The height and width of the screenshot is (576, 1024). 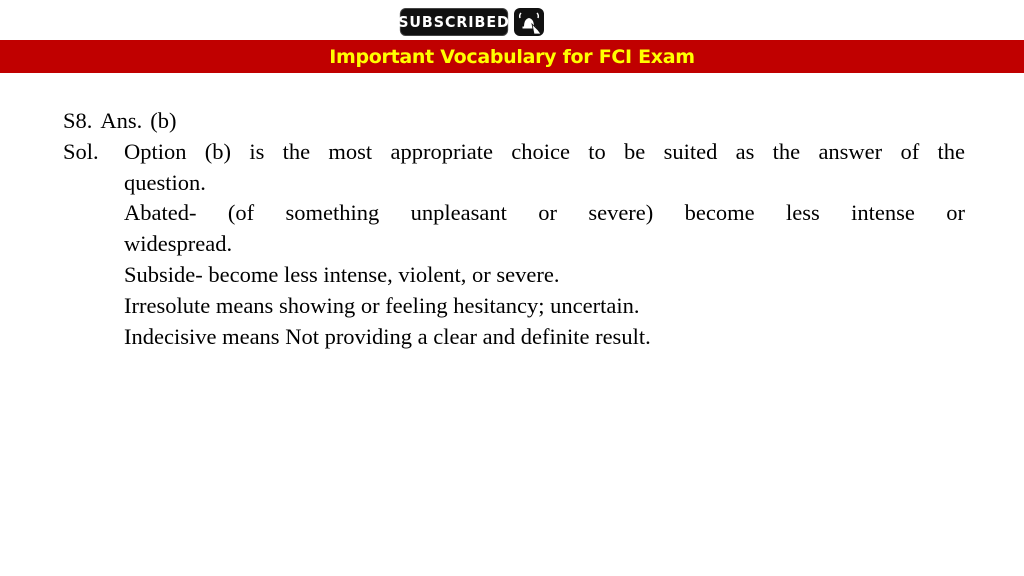 I want to click on answer-value: (b), so click(x=163, y=120).